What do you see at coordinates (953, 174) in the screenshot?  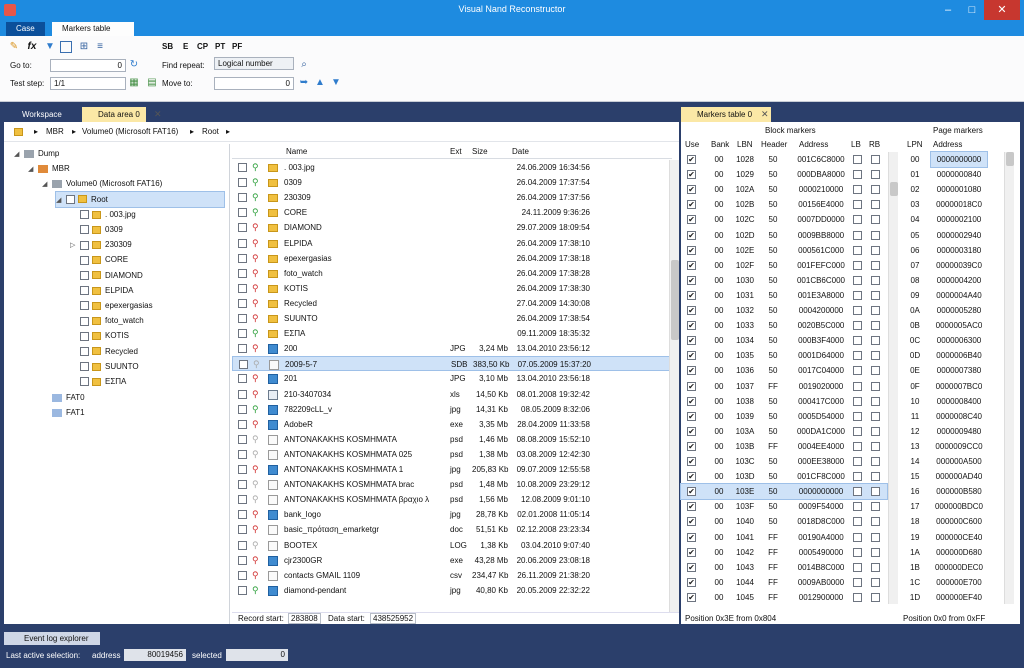 I see `page-marker-row: 01 0000000840` at bounding box center [953, 174].